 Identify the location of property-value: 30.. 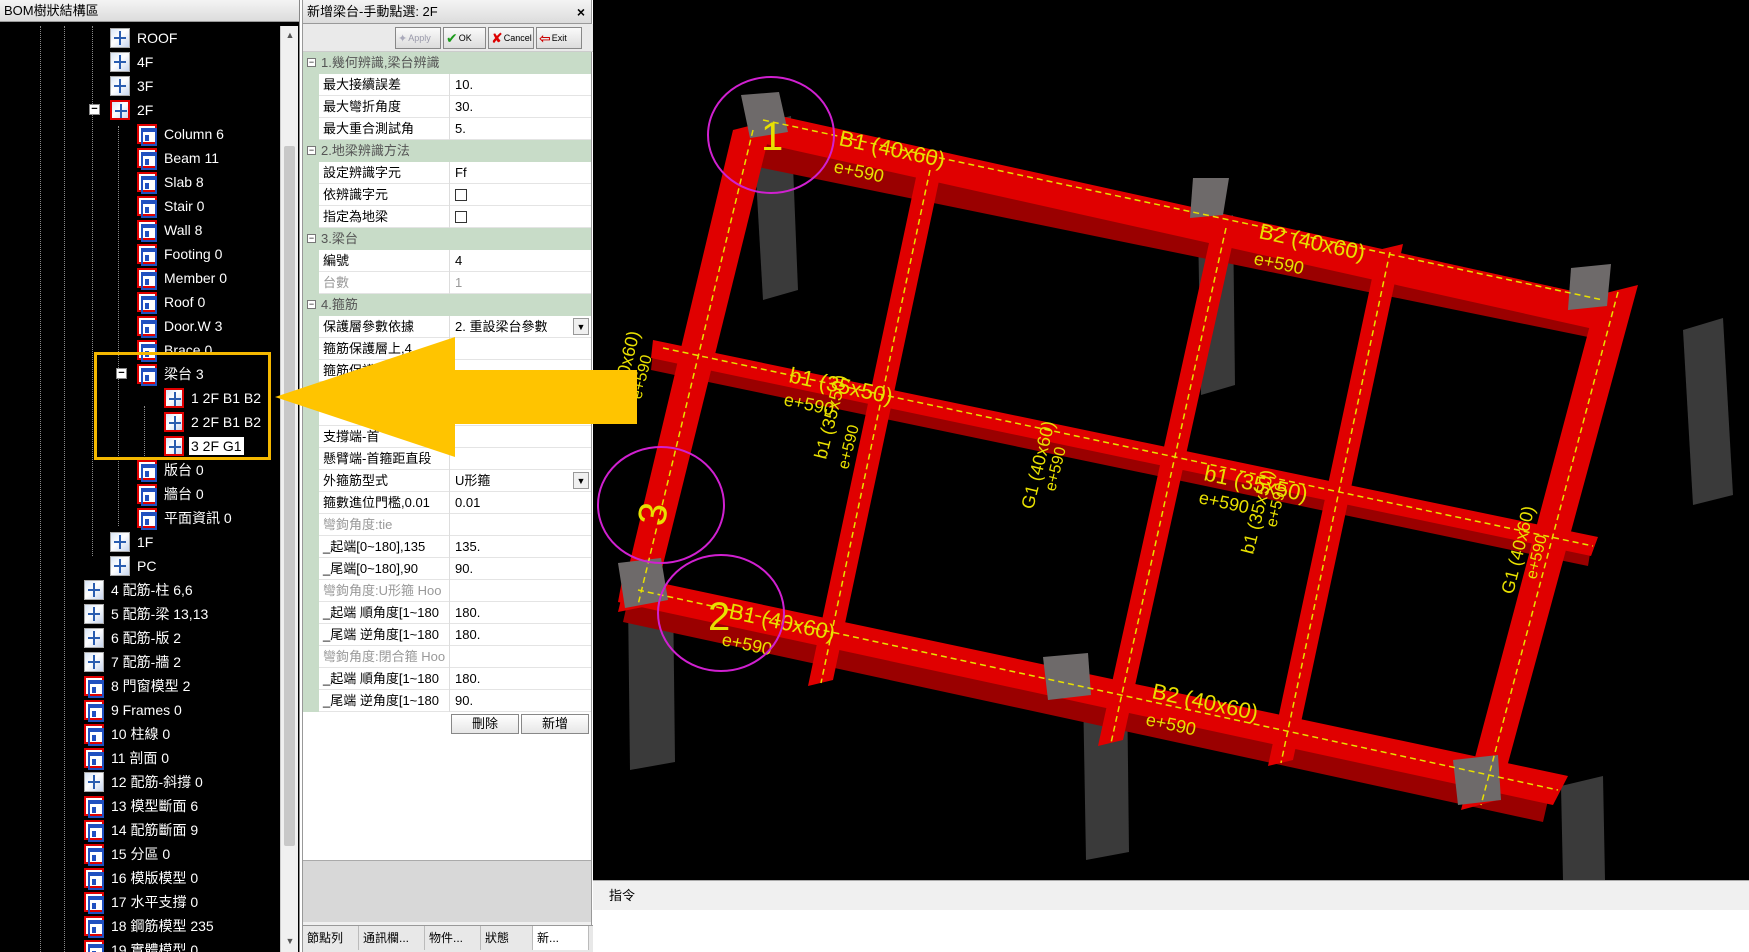
(521, 107).